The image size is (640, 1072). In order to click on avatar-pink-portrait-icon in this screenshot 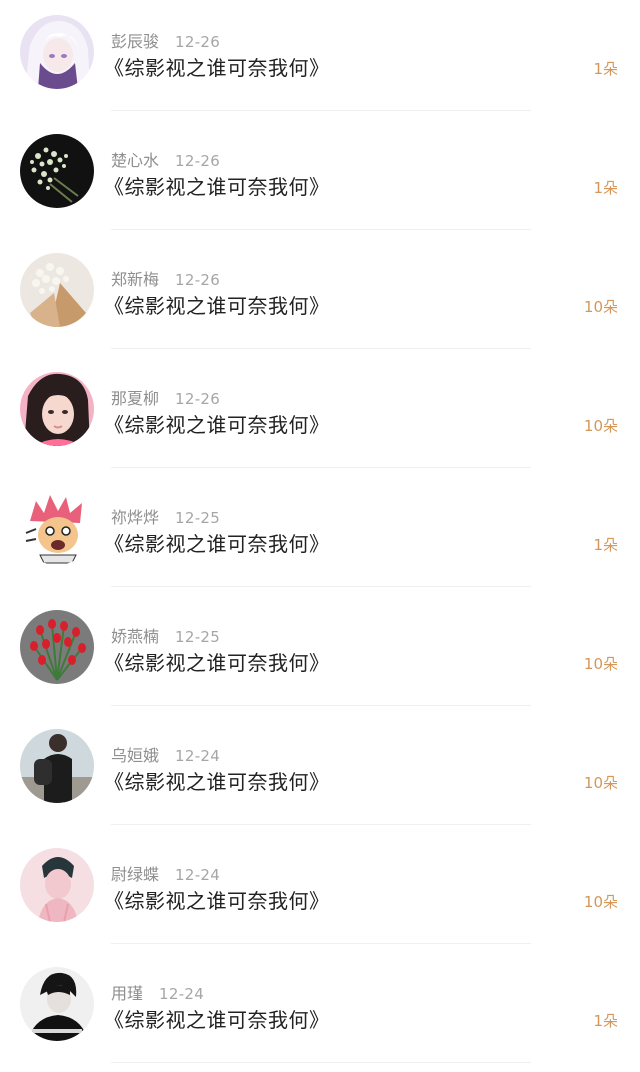, I will do `click(57, 885)`.